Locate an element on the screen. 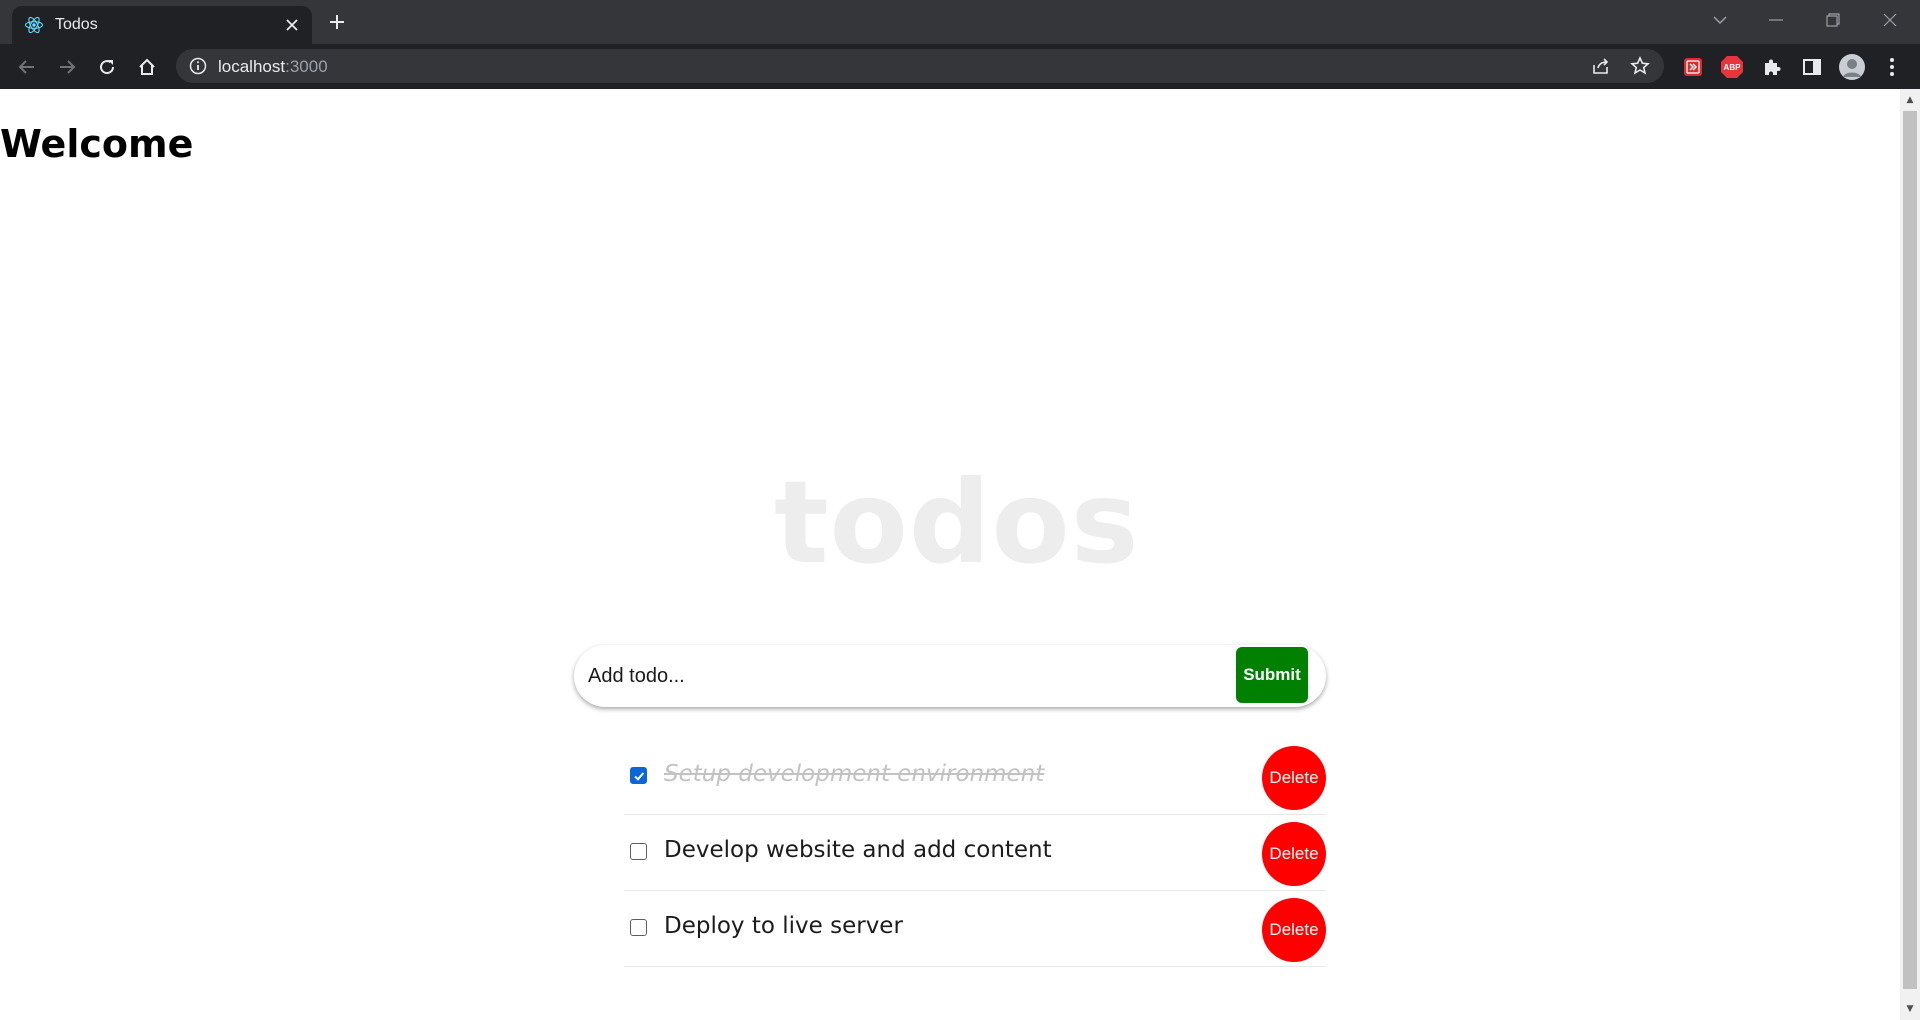 This screenshot has height=1020, width=1920. todo-item: Develop website and add content Delete is located at coordinates (975, 853).